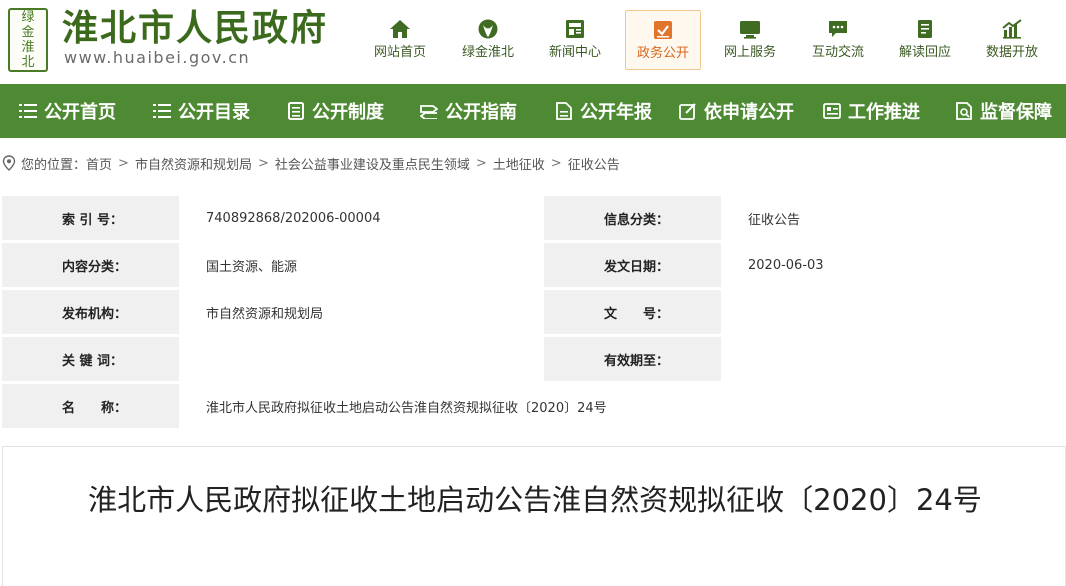 Image resolution: width=1066 pixels, height=586 pixels. Describe the element at coordinates (662, 53) in the screenshot. I see `topnav-label: 政务公开` at that location.